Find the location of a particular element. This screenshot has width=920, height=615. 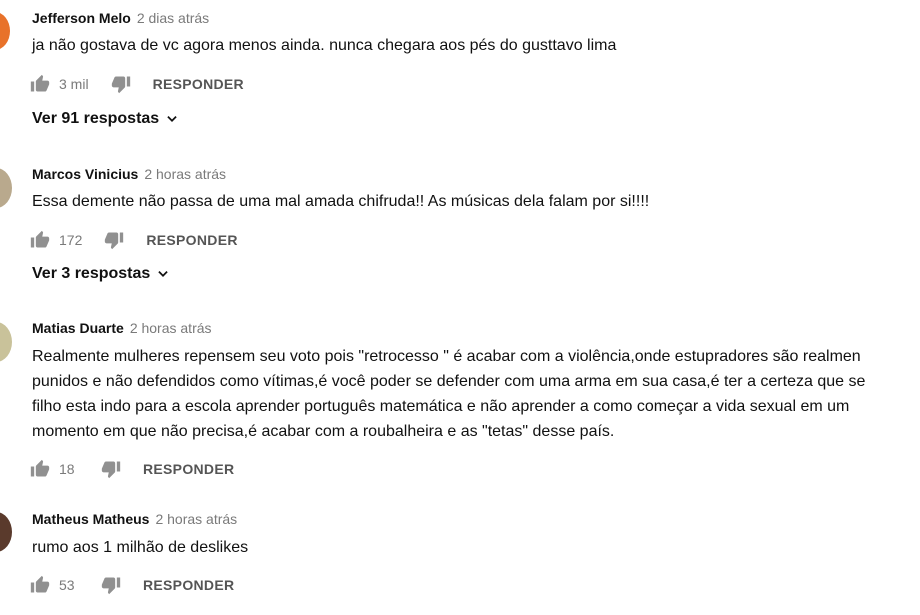

like-count: 172 is located at coordinates (71, 240).